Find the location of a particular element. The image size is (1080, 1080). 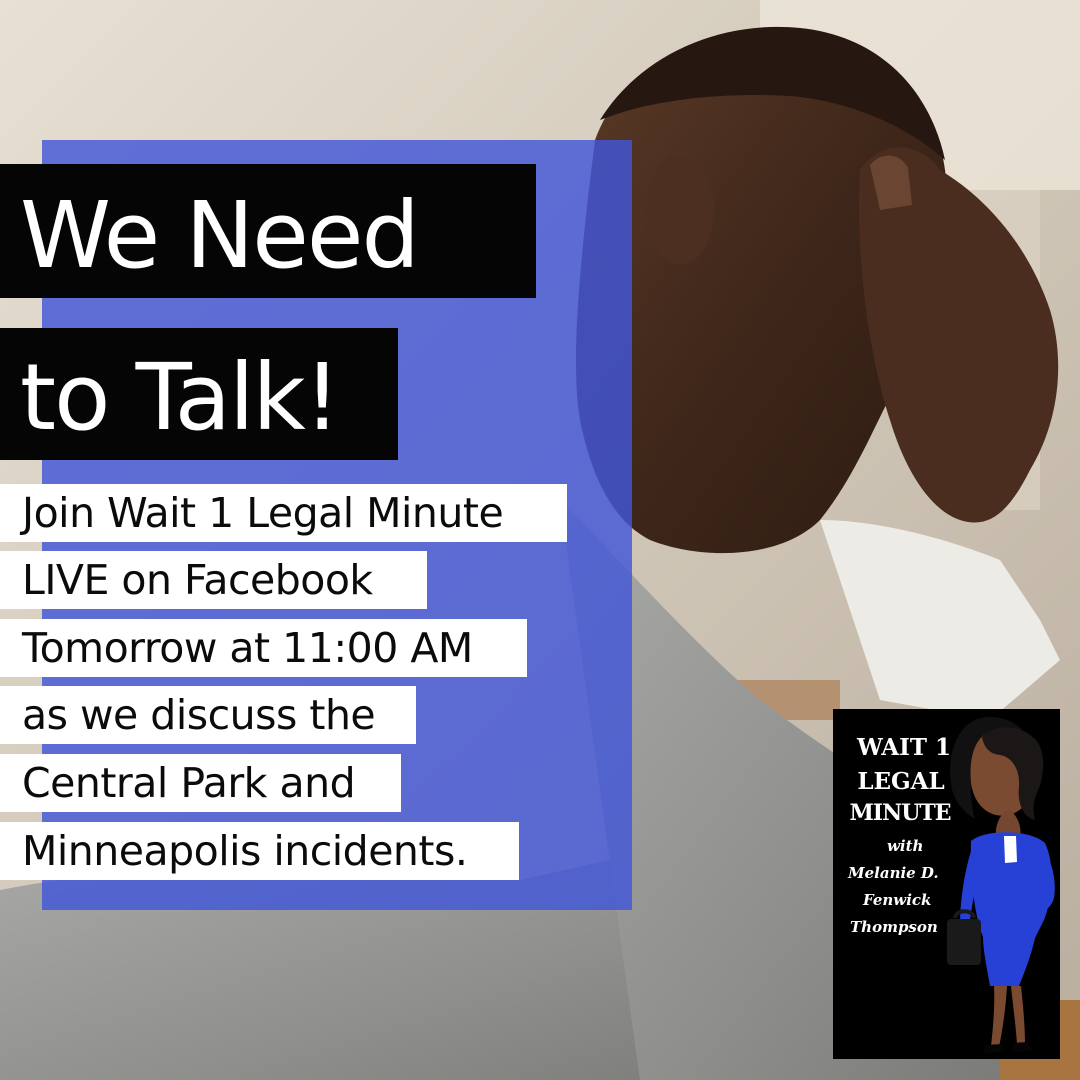

headline-line-2: to Talk! is located at coordinates (199, 394).